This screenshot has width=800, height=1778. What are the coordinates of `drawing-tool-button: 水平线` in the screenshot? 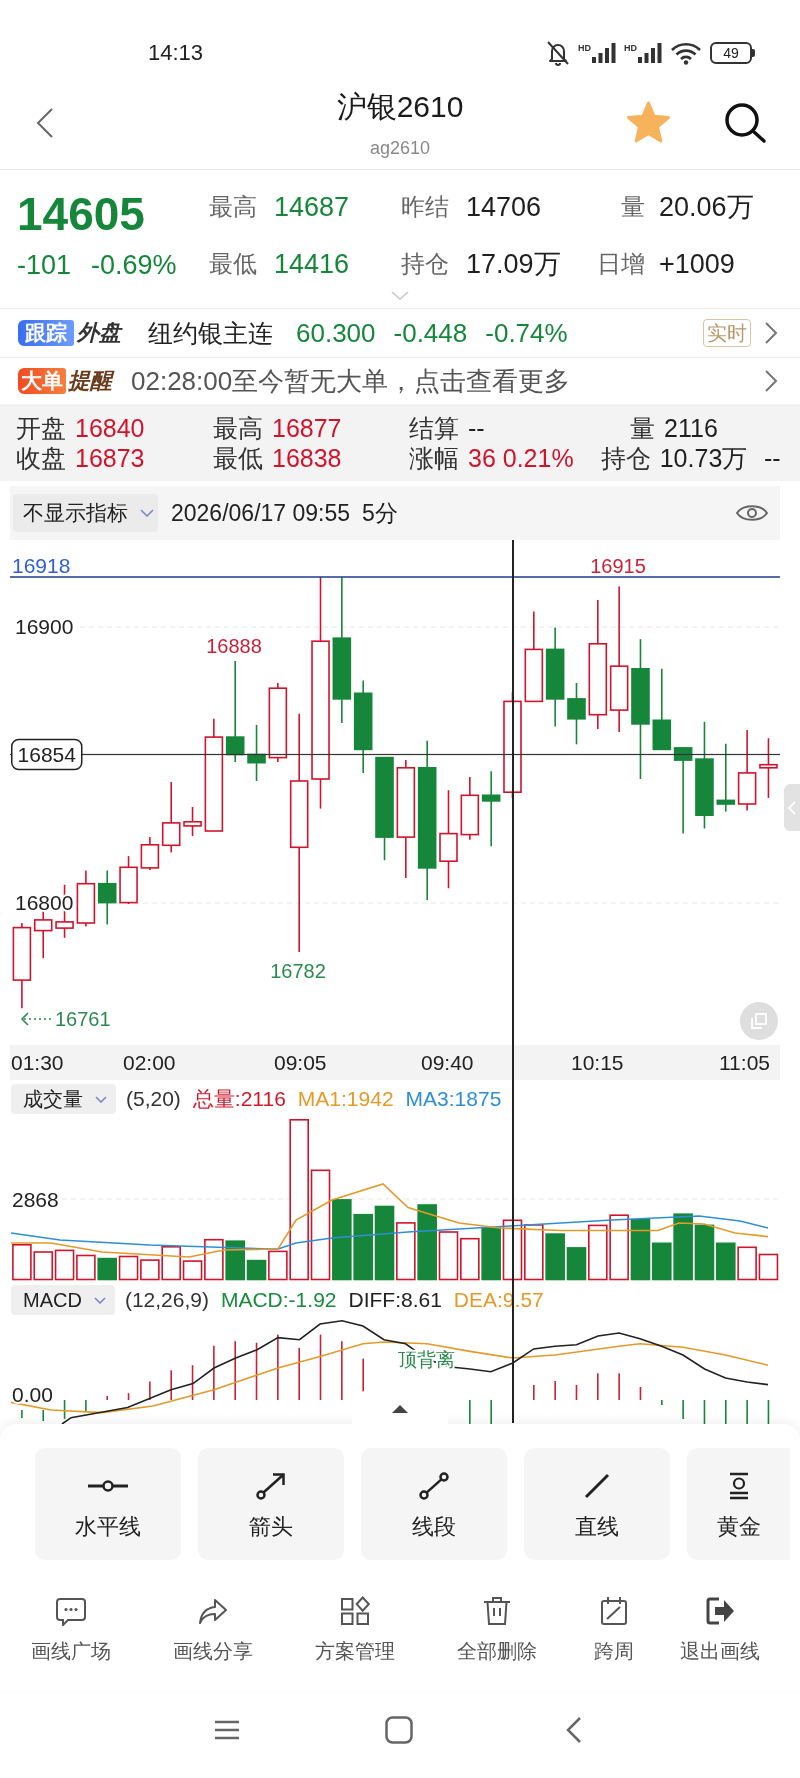 It's located at (108, 1504).